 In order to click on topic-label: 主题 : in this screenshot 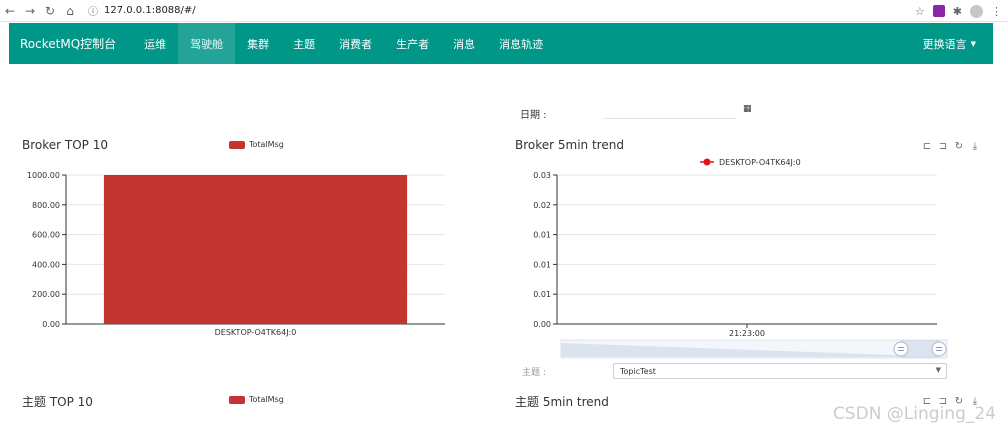, I will do `click(534, 373)`.